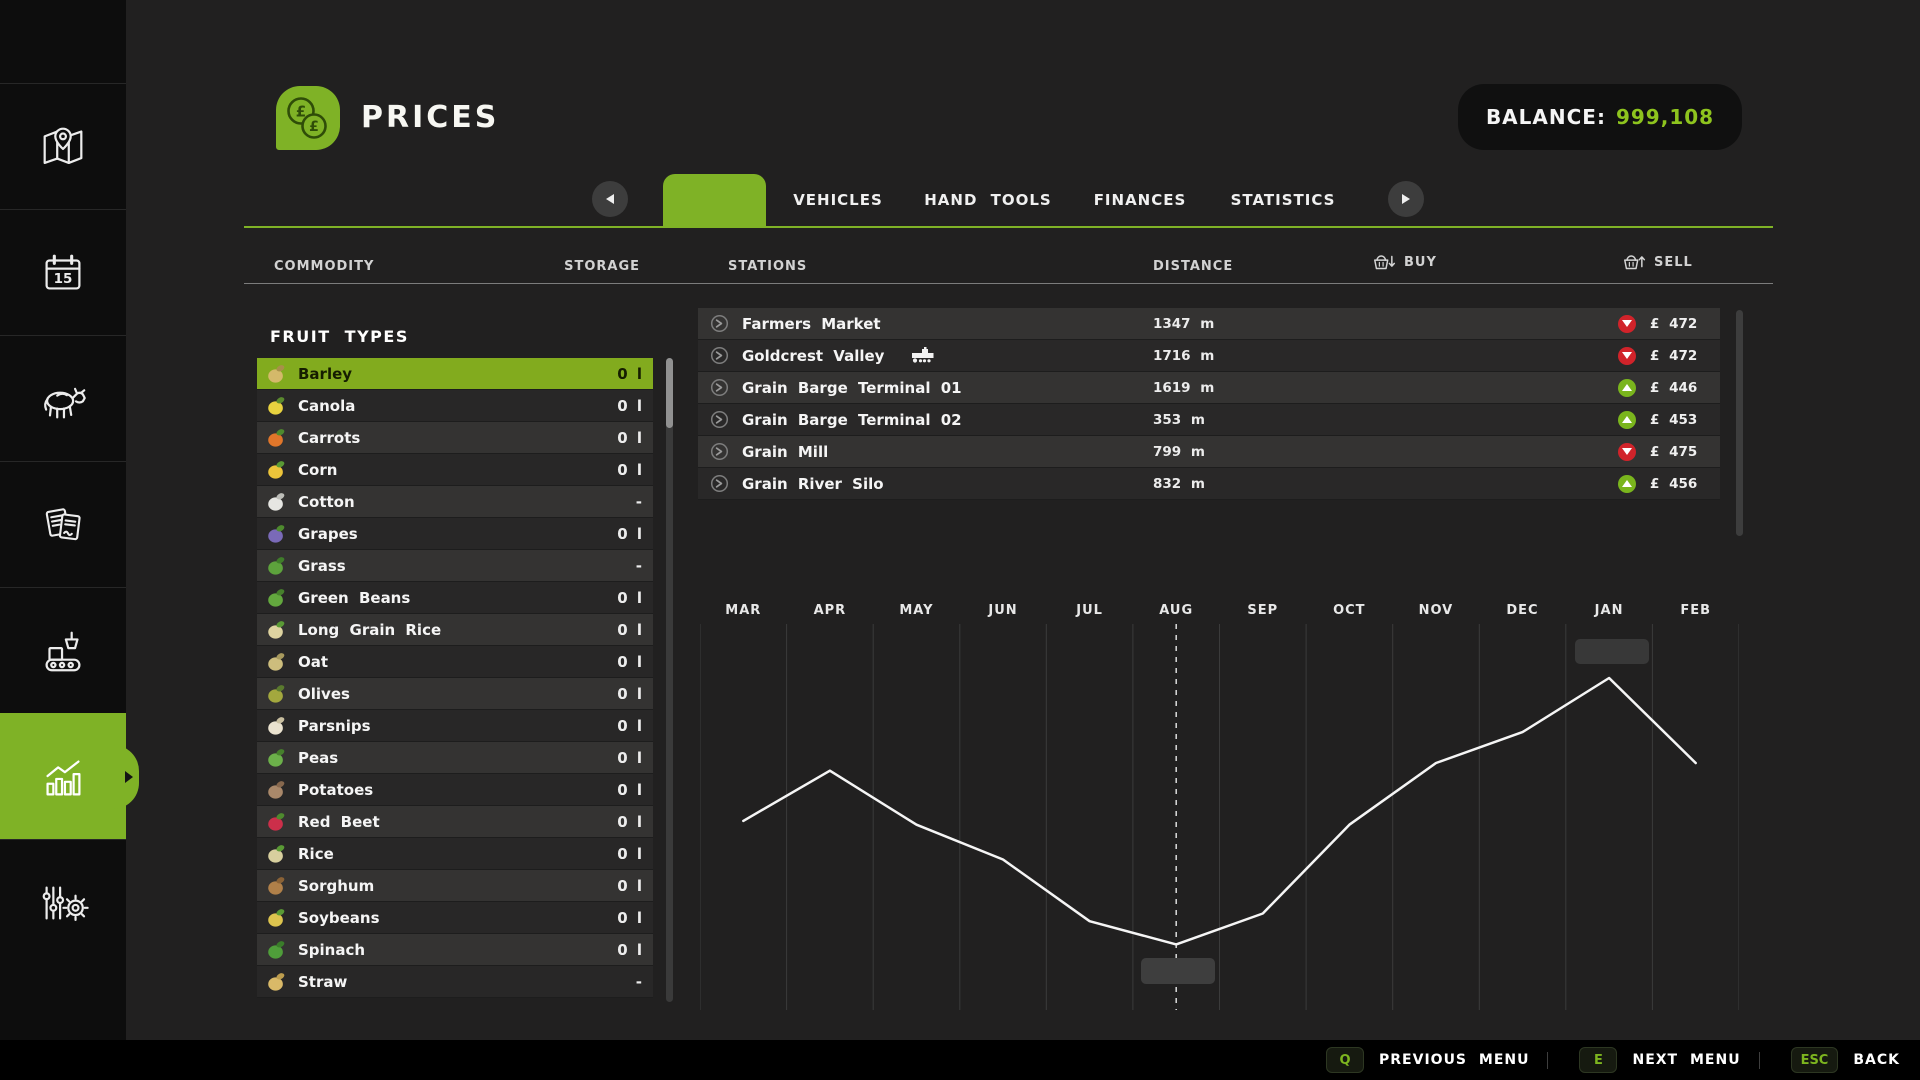 The image size is (1920, 1080). What do you see at coordinates (455, 726) in the screenshot?
I see `fruit-type-row: Parsnips 0 l` at bounding box center [455, 726].